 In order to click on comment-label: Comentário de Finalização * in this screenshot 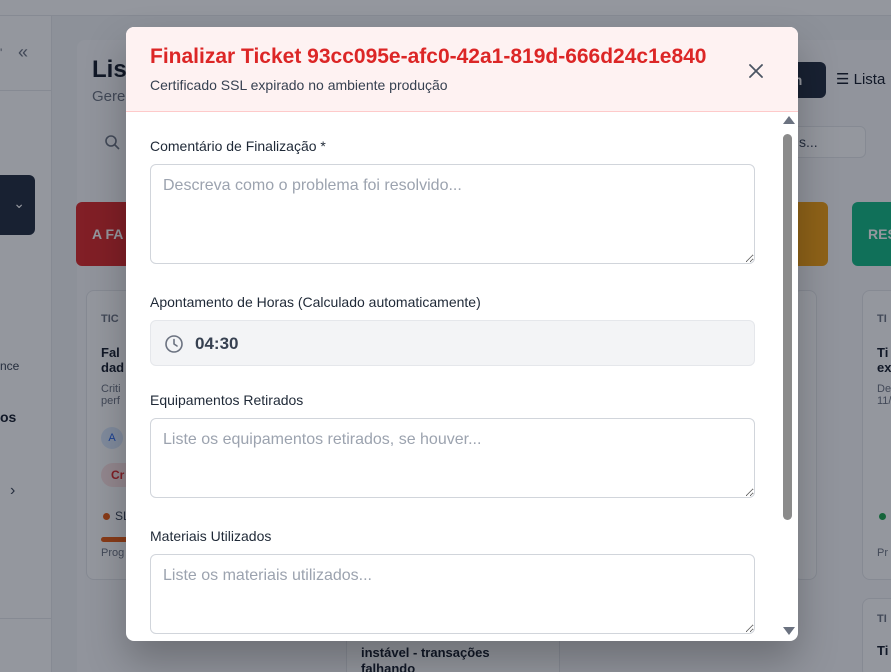, I will do `click(238, 146)`.